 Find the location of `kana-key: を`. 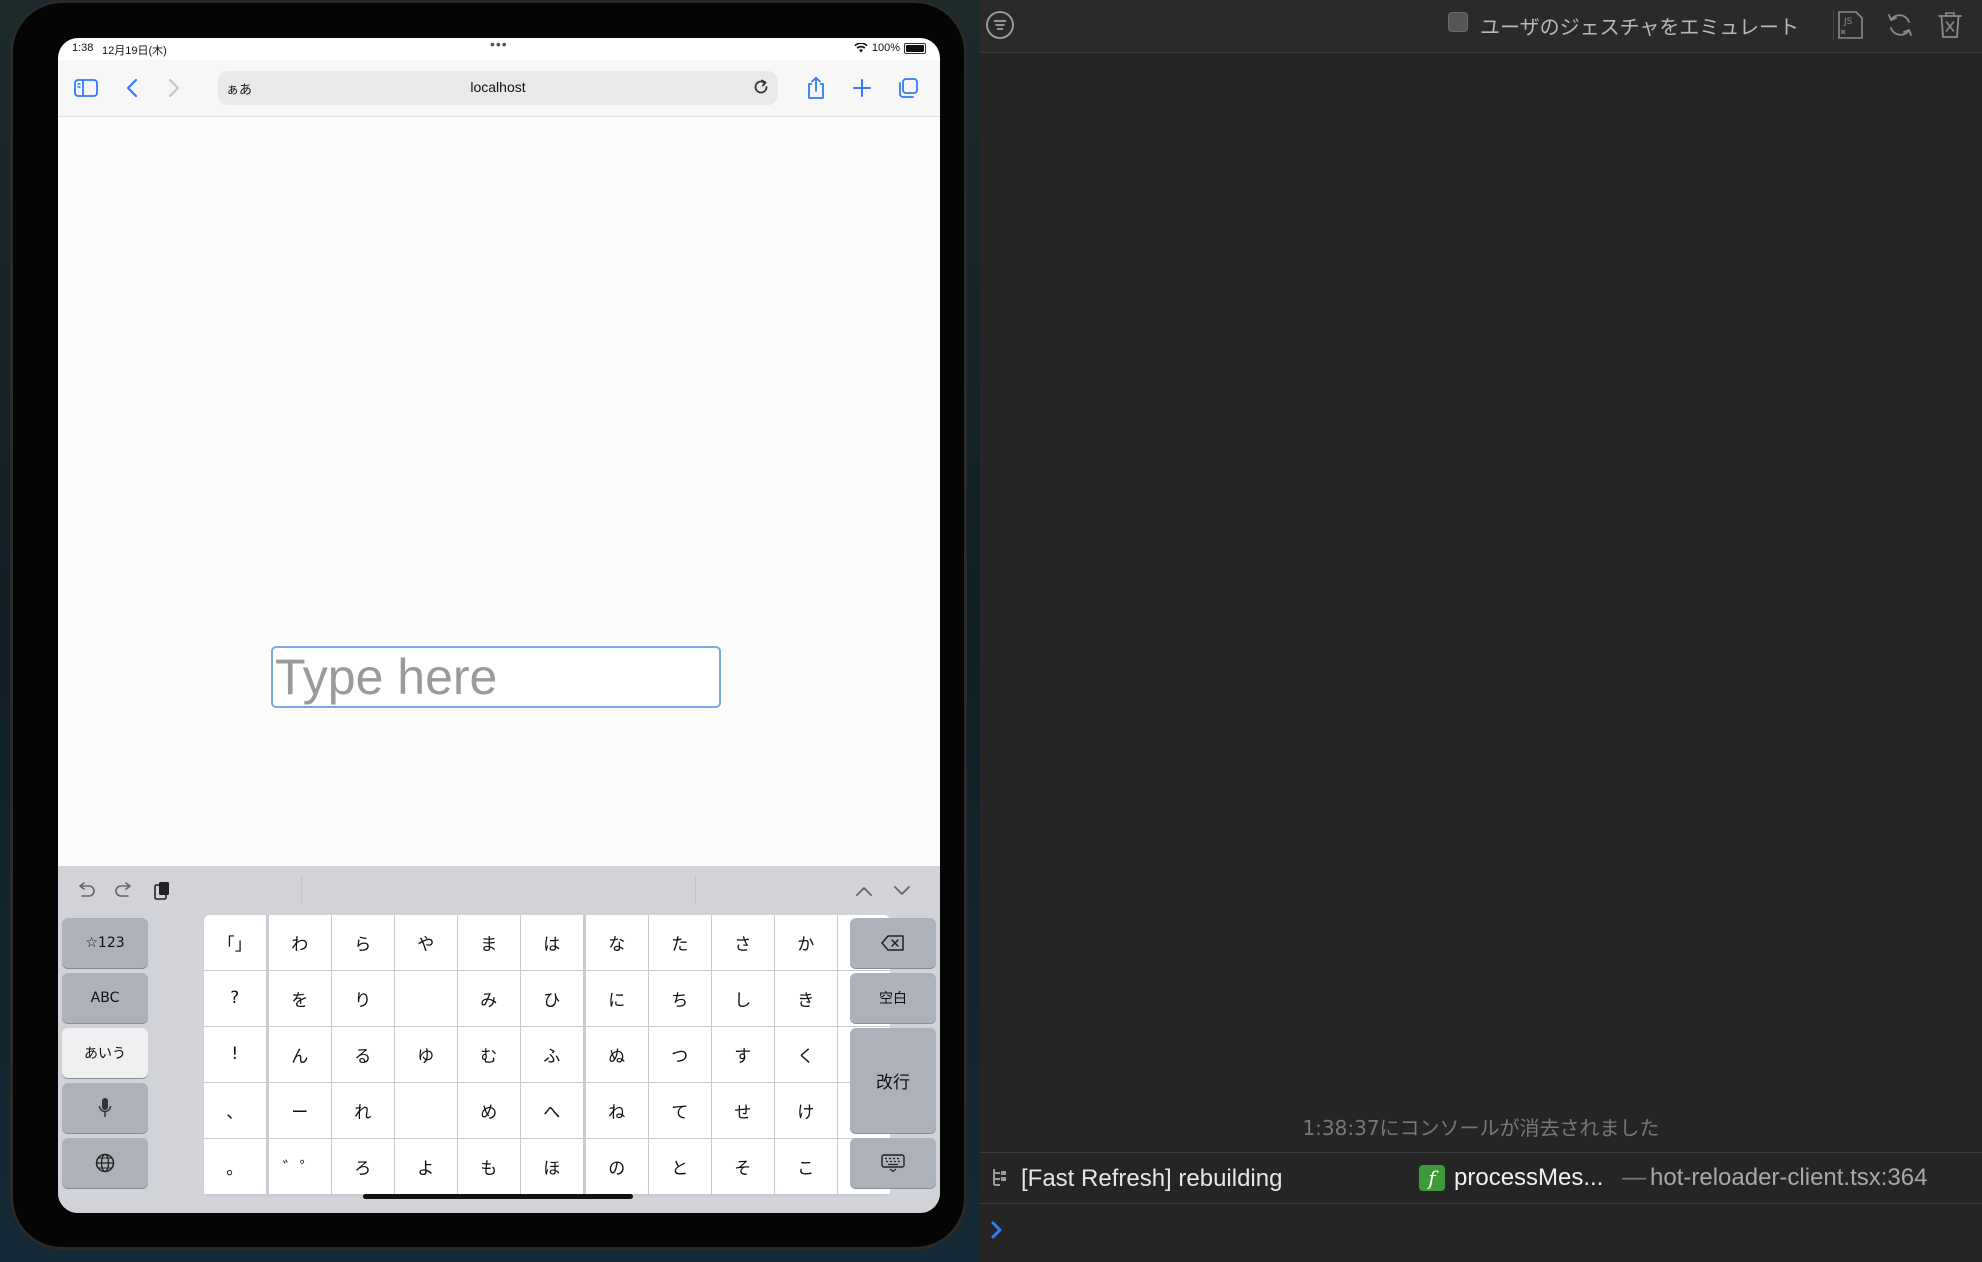

kana-key: を is located at coordinates (300, 998).